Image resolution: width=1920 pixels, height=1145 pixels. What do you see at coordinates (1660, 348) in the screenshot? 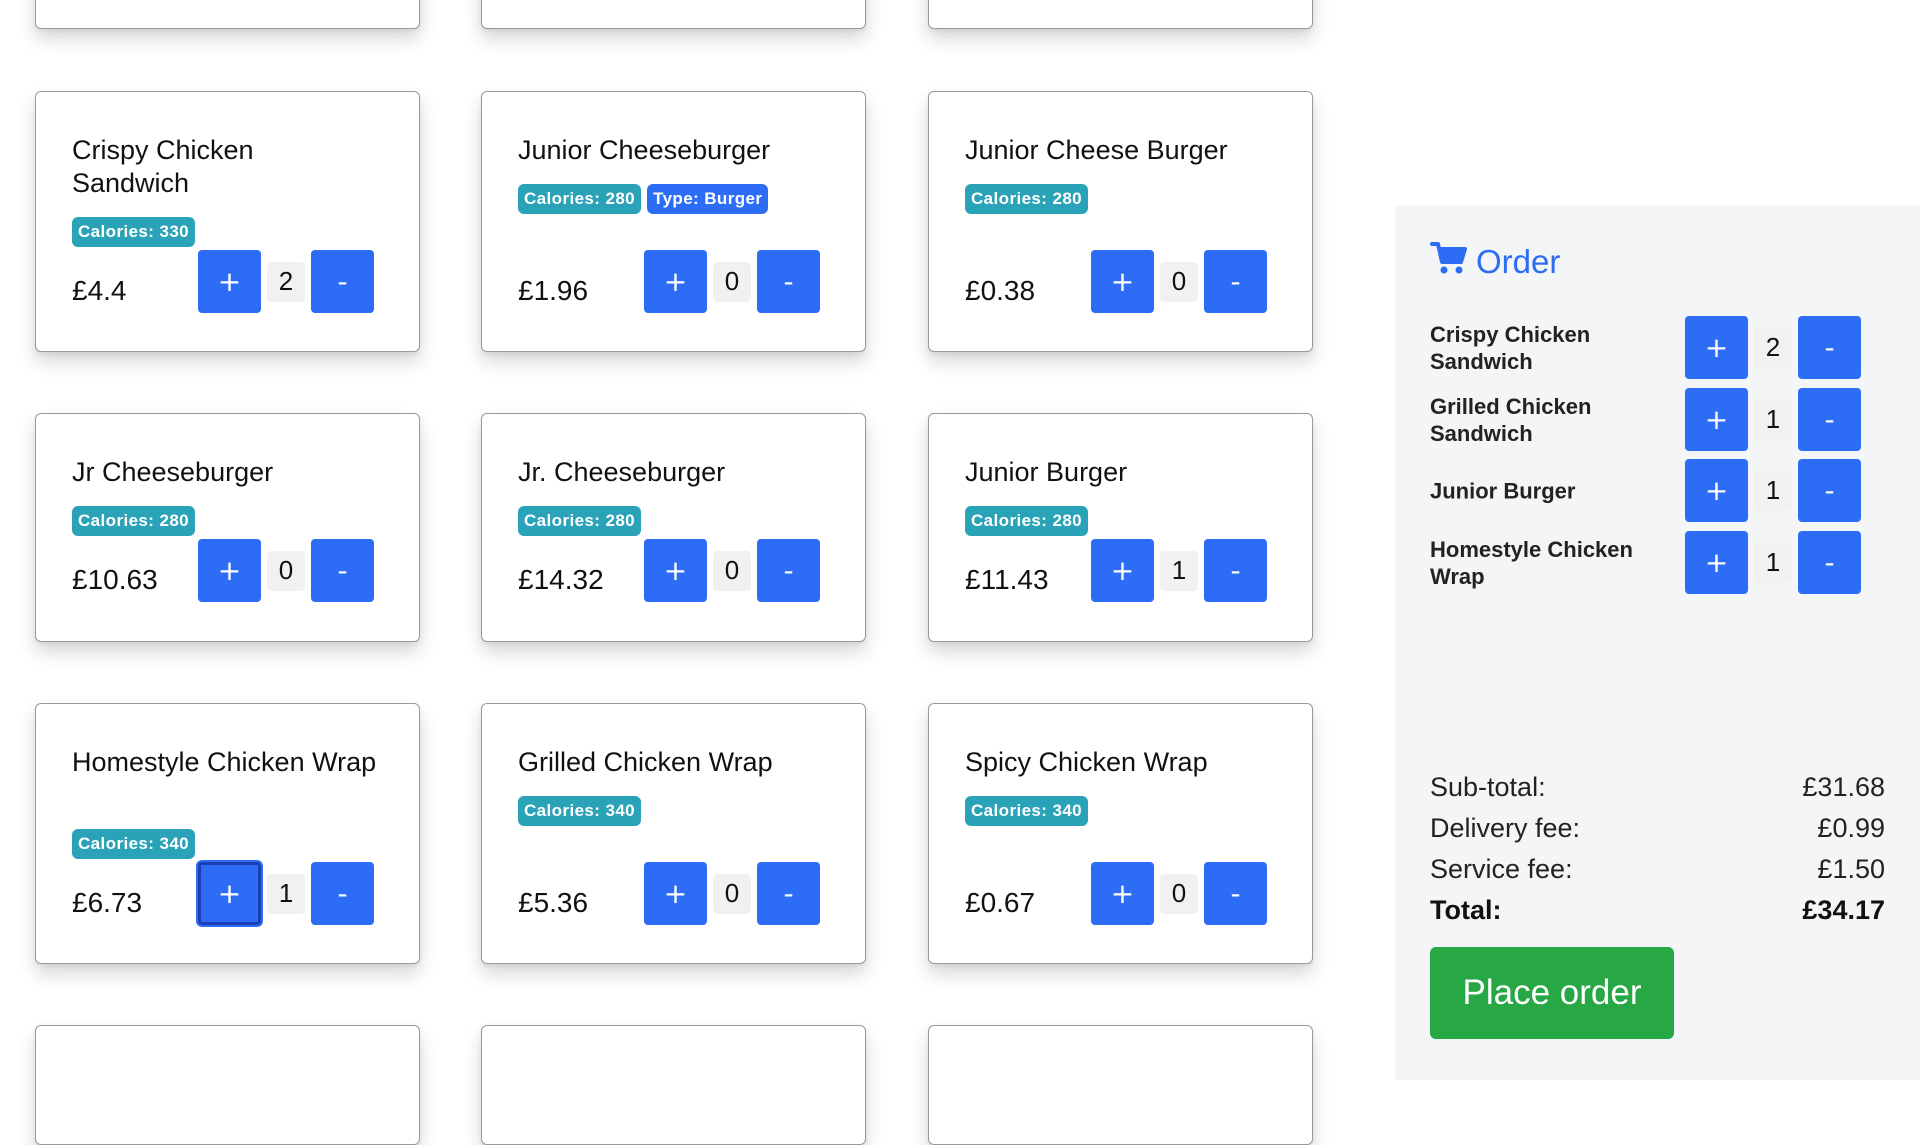
I see `order-item: Crispy Chicken Sandwich + 2 -` at bounding box center [1660, 348].